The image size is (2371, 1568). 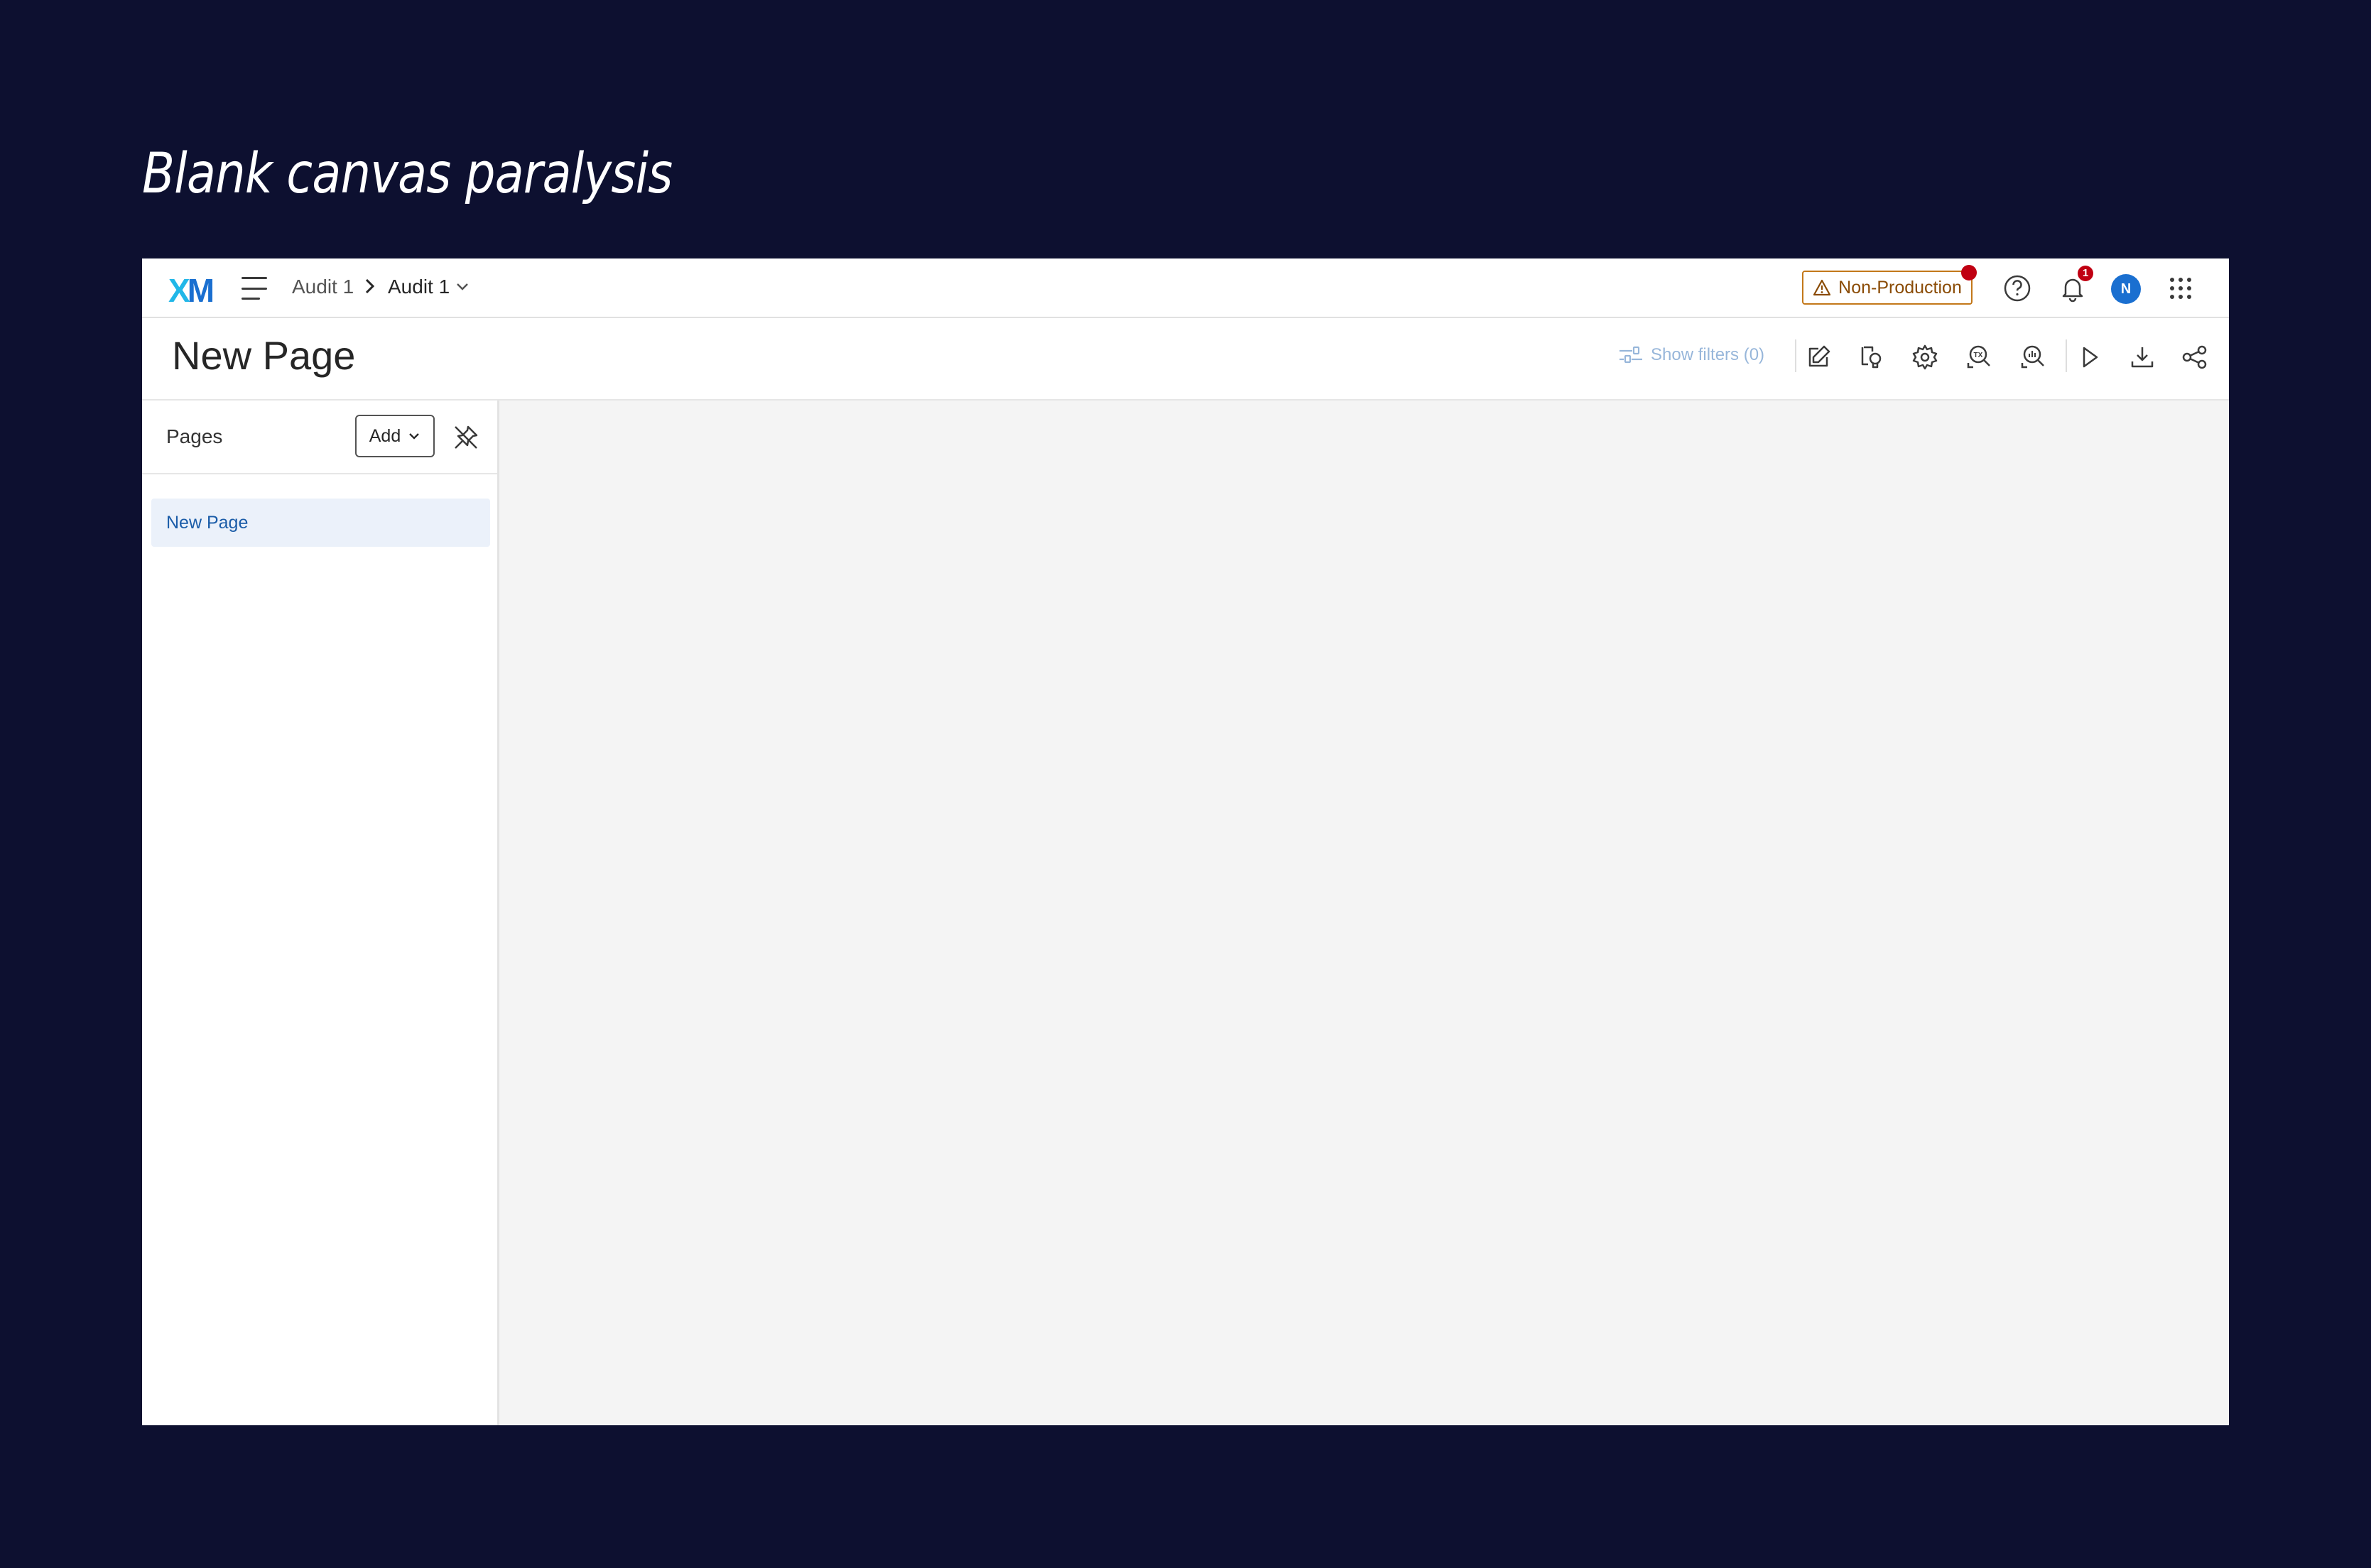 I want to click on stats-iq-icon, so click(x=2033, y=357).